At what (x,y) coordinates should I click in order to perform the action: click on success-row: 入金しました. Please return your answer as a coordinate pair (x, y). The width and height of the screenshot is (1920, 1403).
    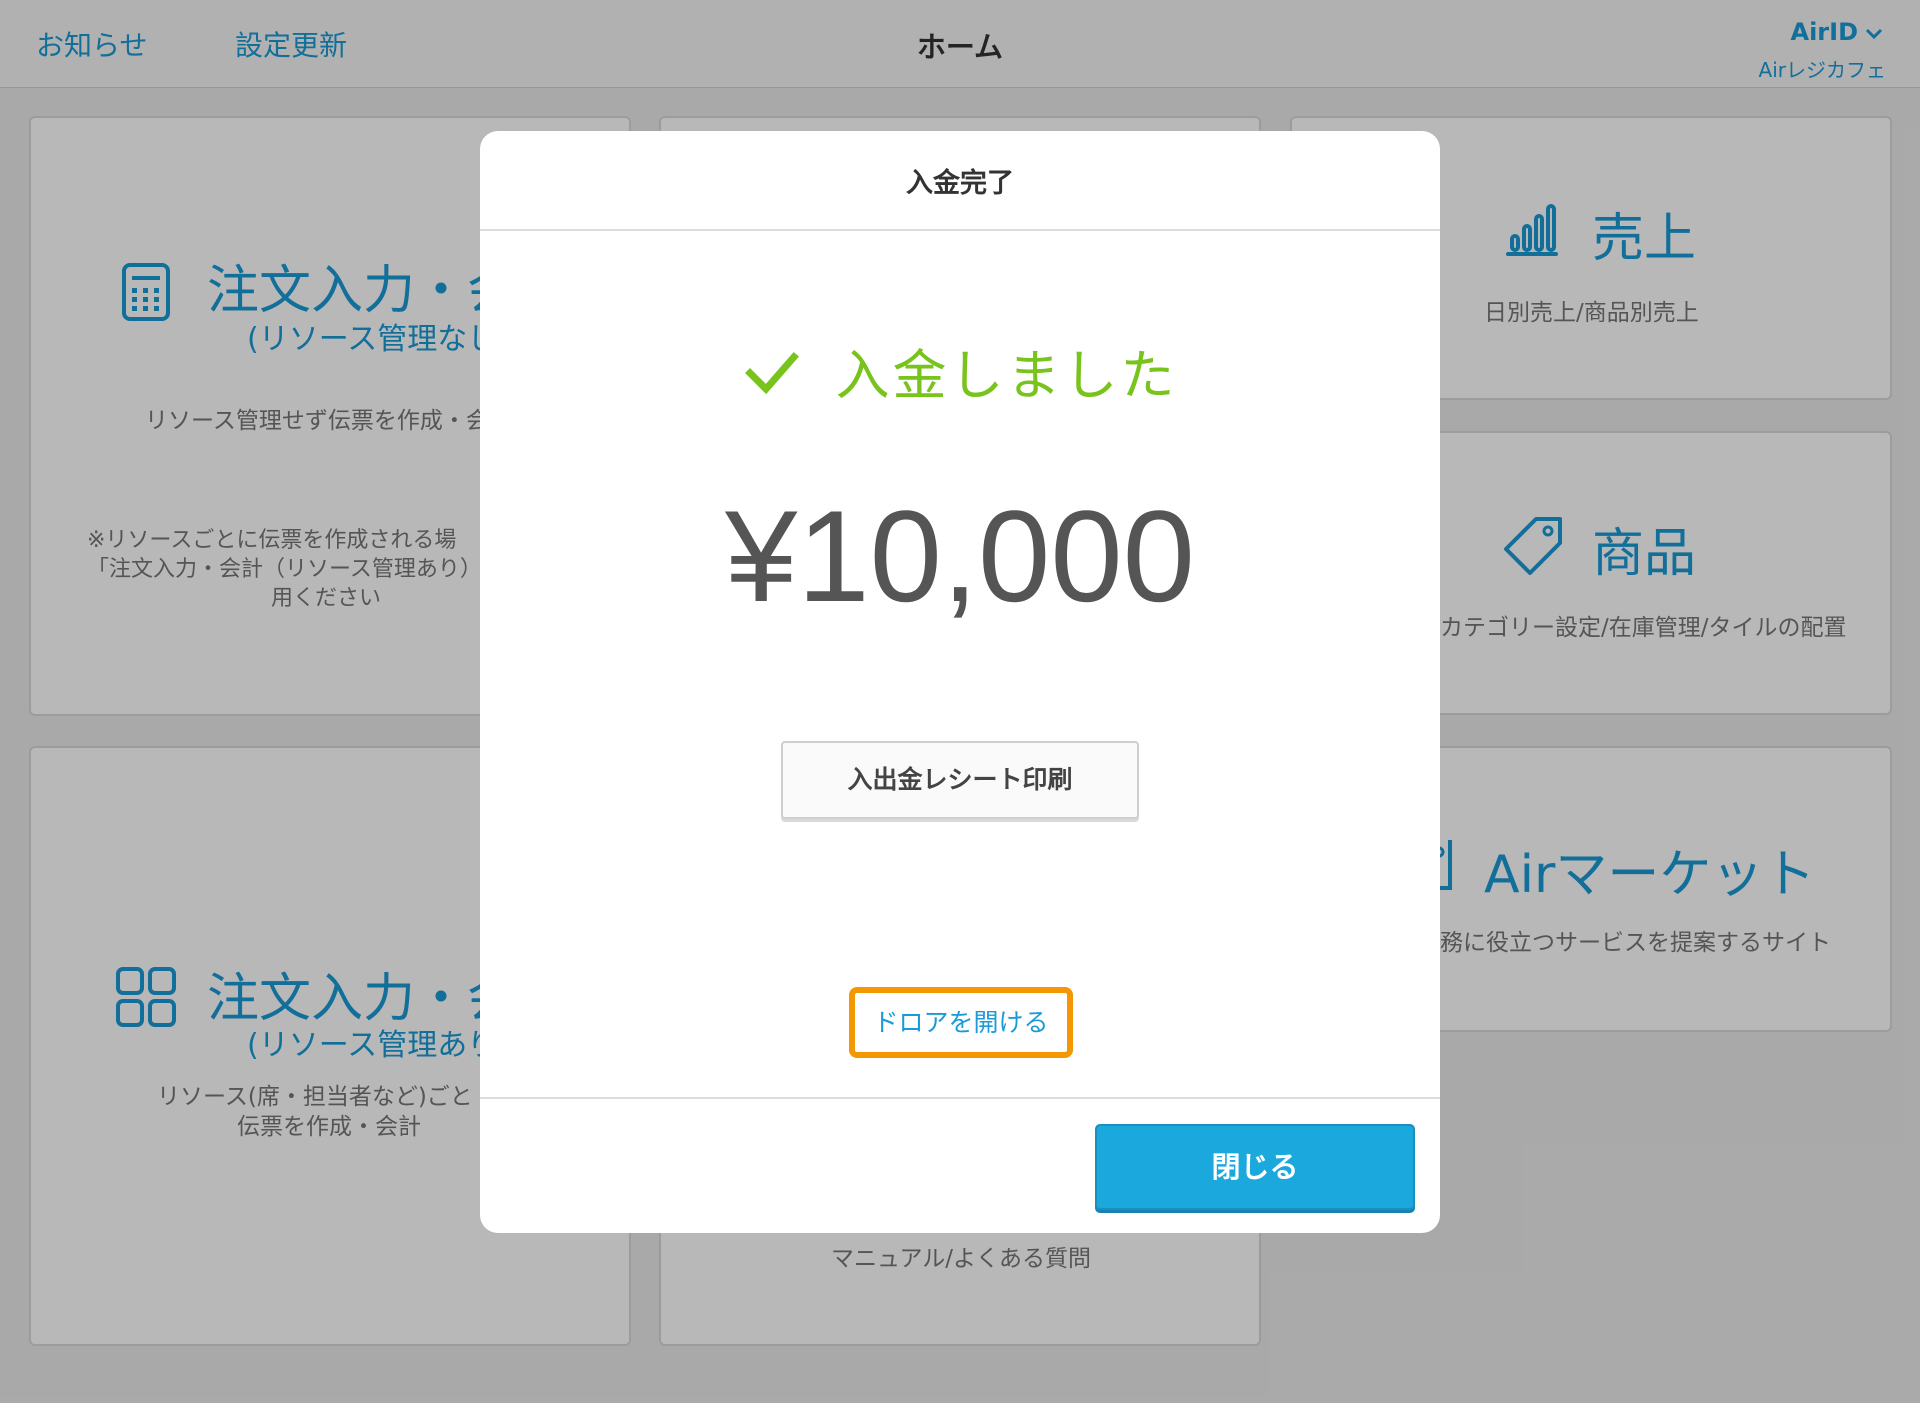
    Looking at the image, I should click on (960, 370).